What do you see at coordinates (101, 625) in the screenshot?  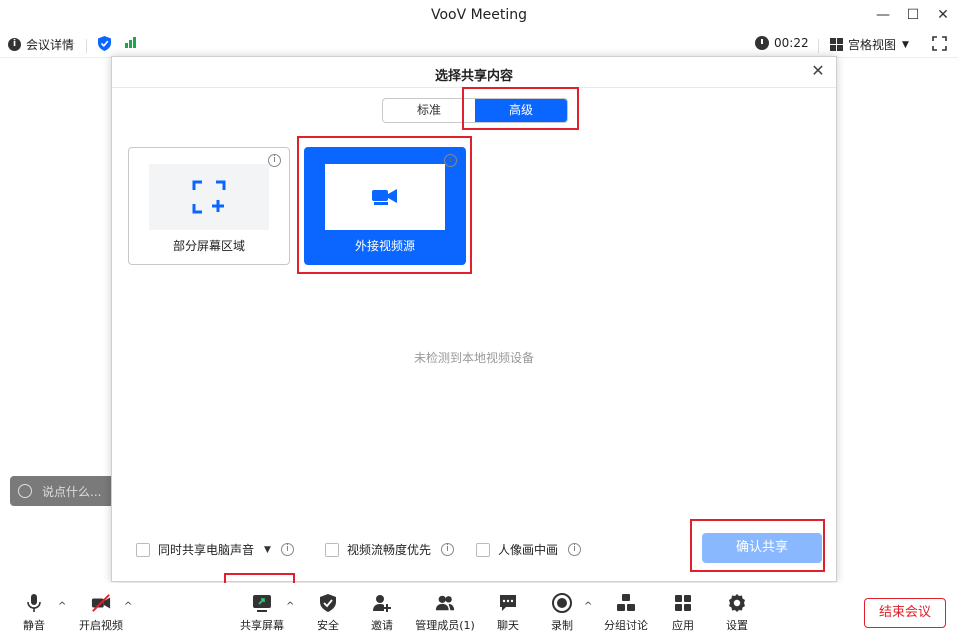 I see `toolbar-label: 开启视频` at bounding box center [101, 625].